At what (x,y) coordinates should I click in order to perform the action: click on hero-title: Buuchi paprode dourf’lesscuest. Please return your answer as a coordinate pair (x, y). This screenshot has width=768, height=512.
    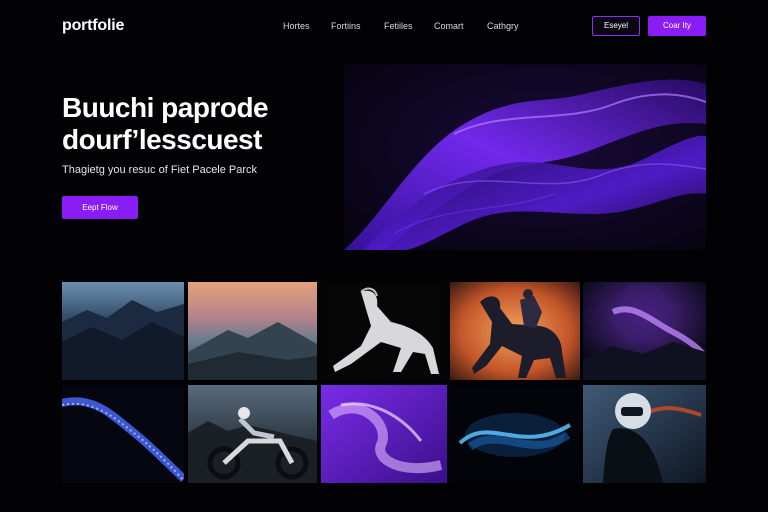
    Looking at the image, I should click on (212, 124).